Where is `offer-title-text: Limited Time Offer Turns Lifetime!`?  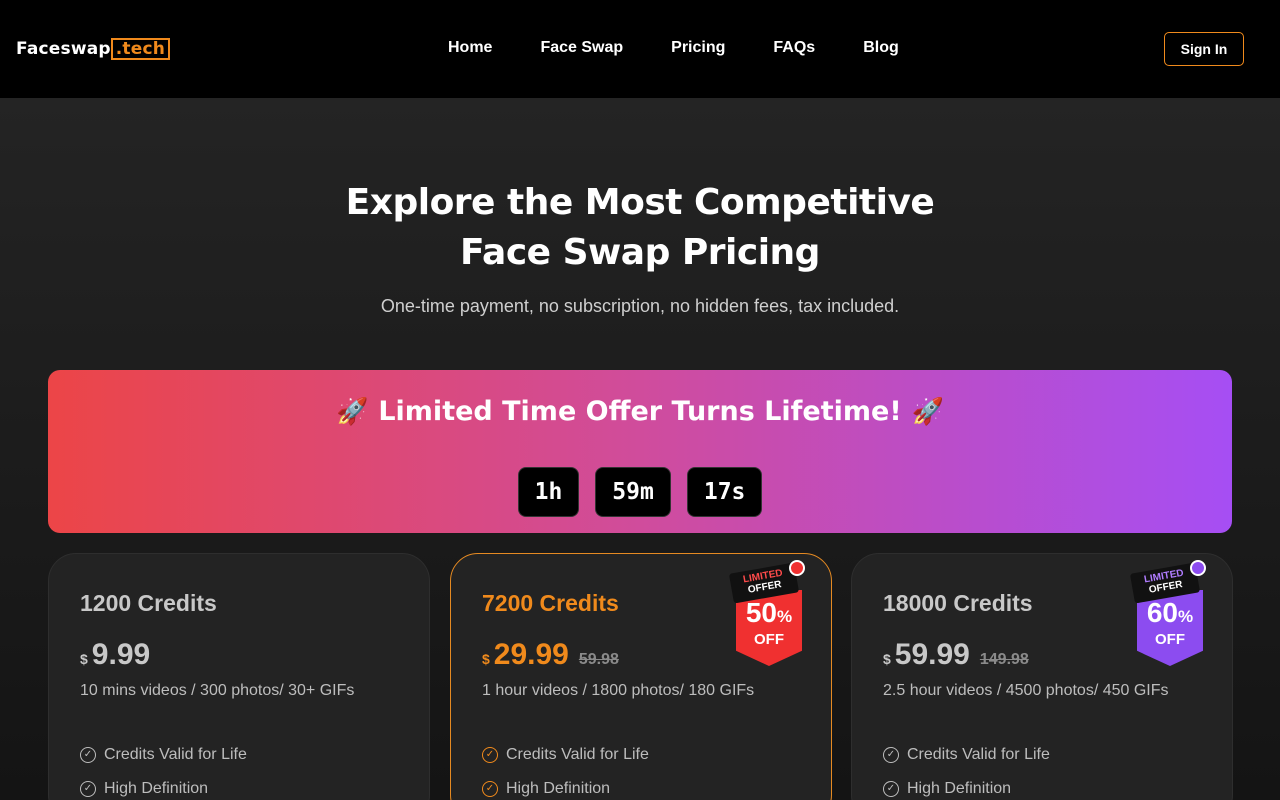
offer-title-text: Limited Time Offer Turns Lifetime! is located at coordinates (640, 411).